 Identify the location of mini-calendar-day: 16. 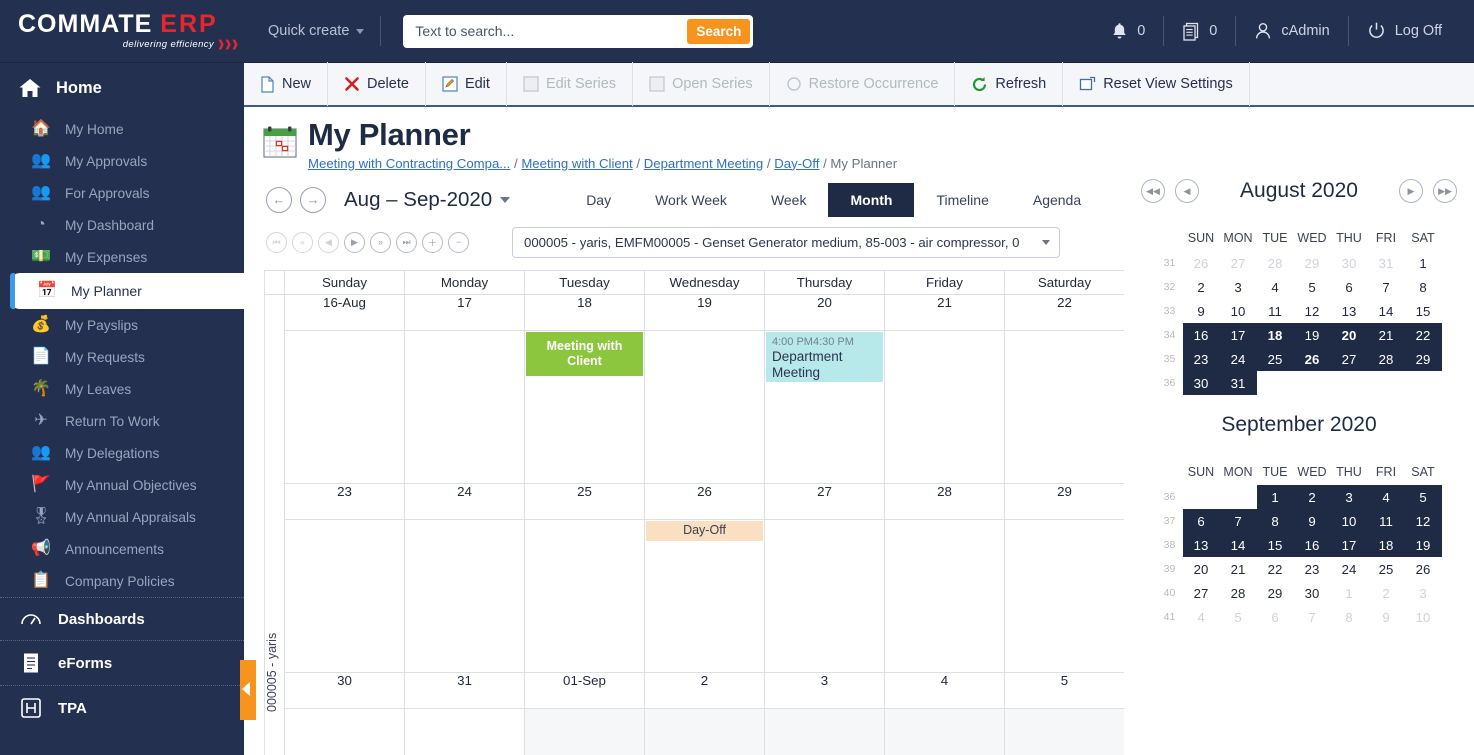
(1312, 545).